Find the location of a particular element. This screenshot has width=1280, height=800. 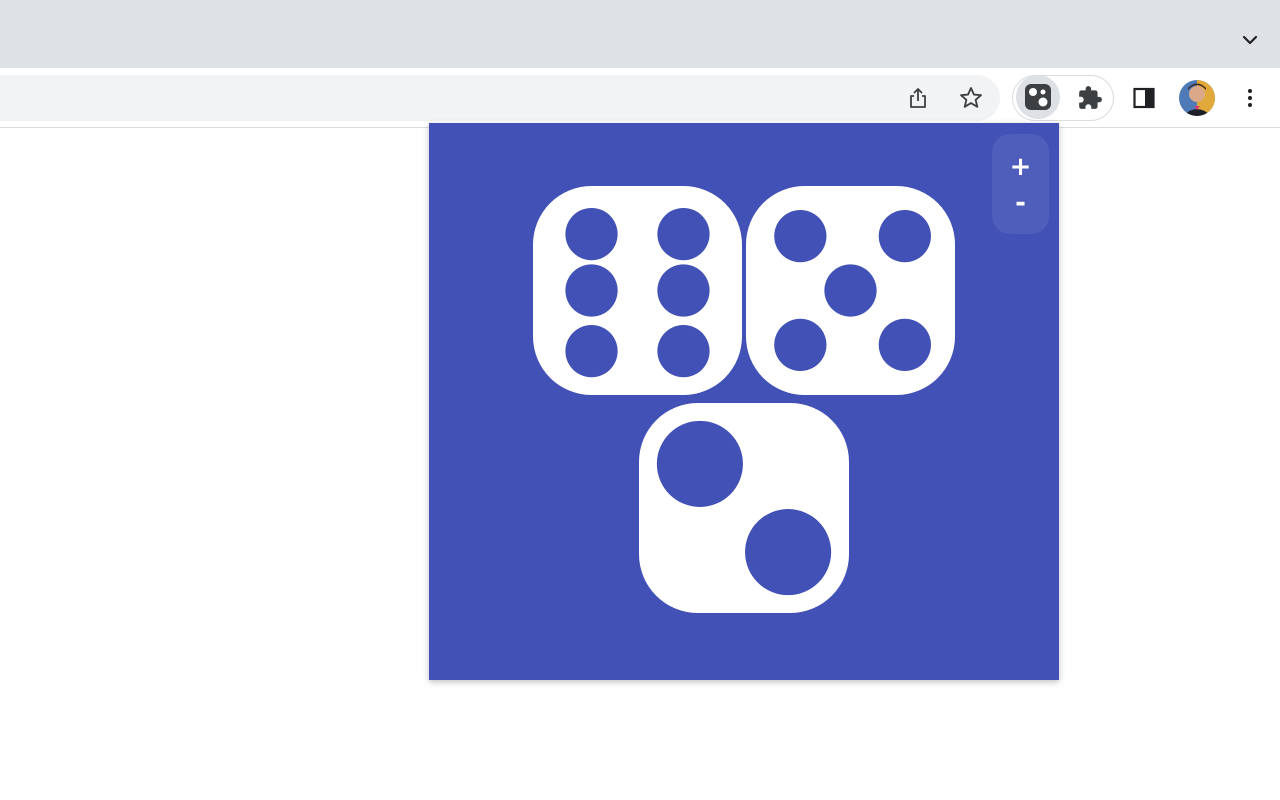

die-two is located at coordinates (744, 508).